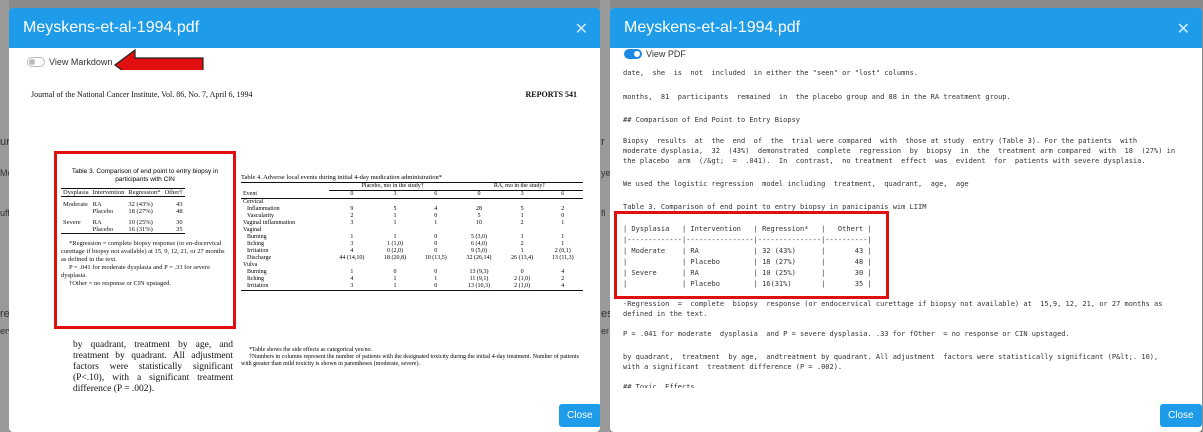 Image resolution: width=1203 pixels, height=432 pixels. Describe the element at coordinates (395, 244) in the screenshot. I see `table-cell: 1 (1,0)` at that location.